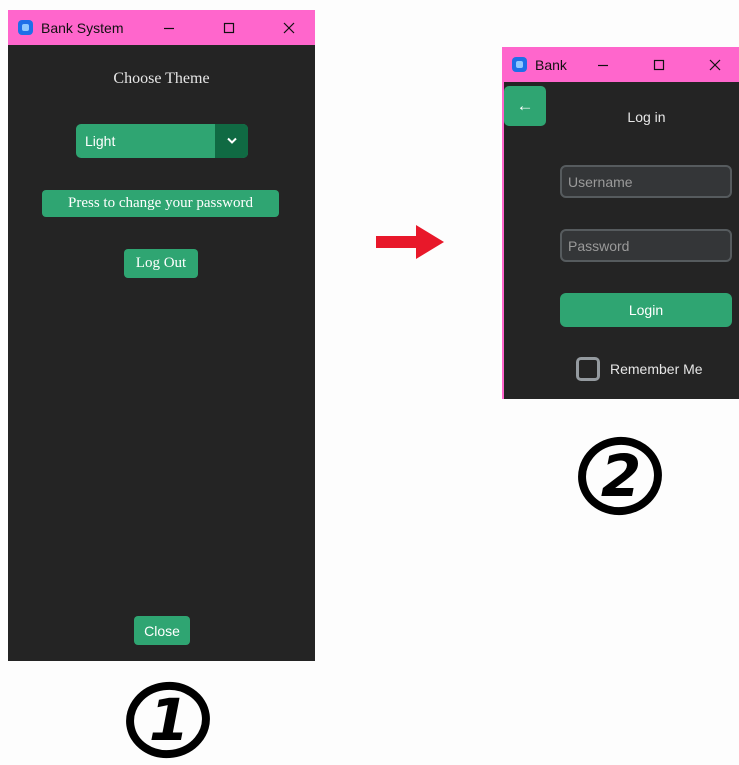 The height and width of the screenshot is (765, 739). I want to click on login-title: Log in, so click(646, 117).